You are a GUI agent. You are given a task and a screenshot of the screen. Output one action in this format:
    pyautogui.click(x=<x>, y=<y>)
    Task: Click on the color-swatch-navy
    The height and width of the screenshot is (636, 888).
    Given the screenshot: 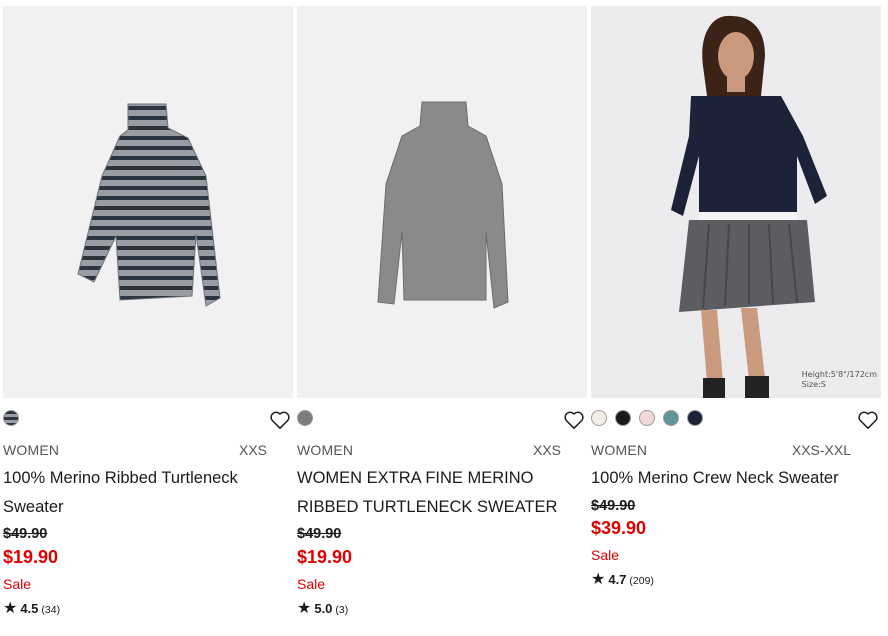 What is the action you would take?
    pyautogui.click(x=695, y=418)
    